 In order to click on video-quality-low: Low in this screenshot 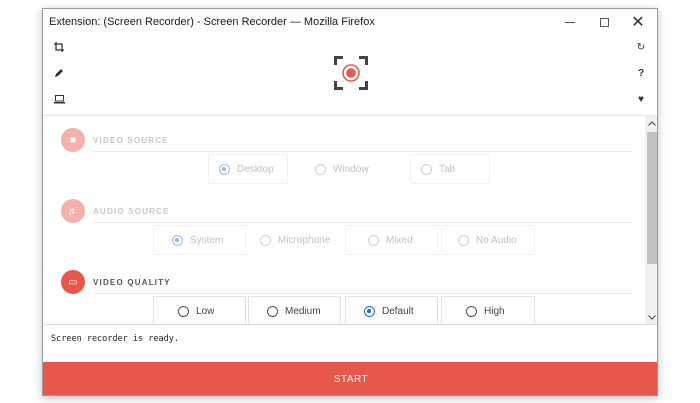, I will do `click(199, 310)`.